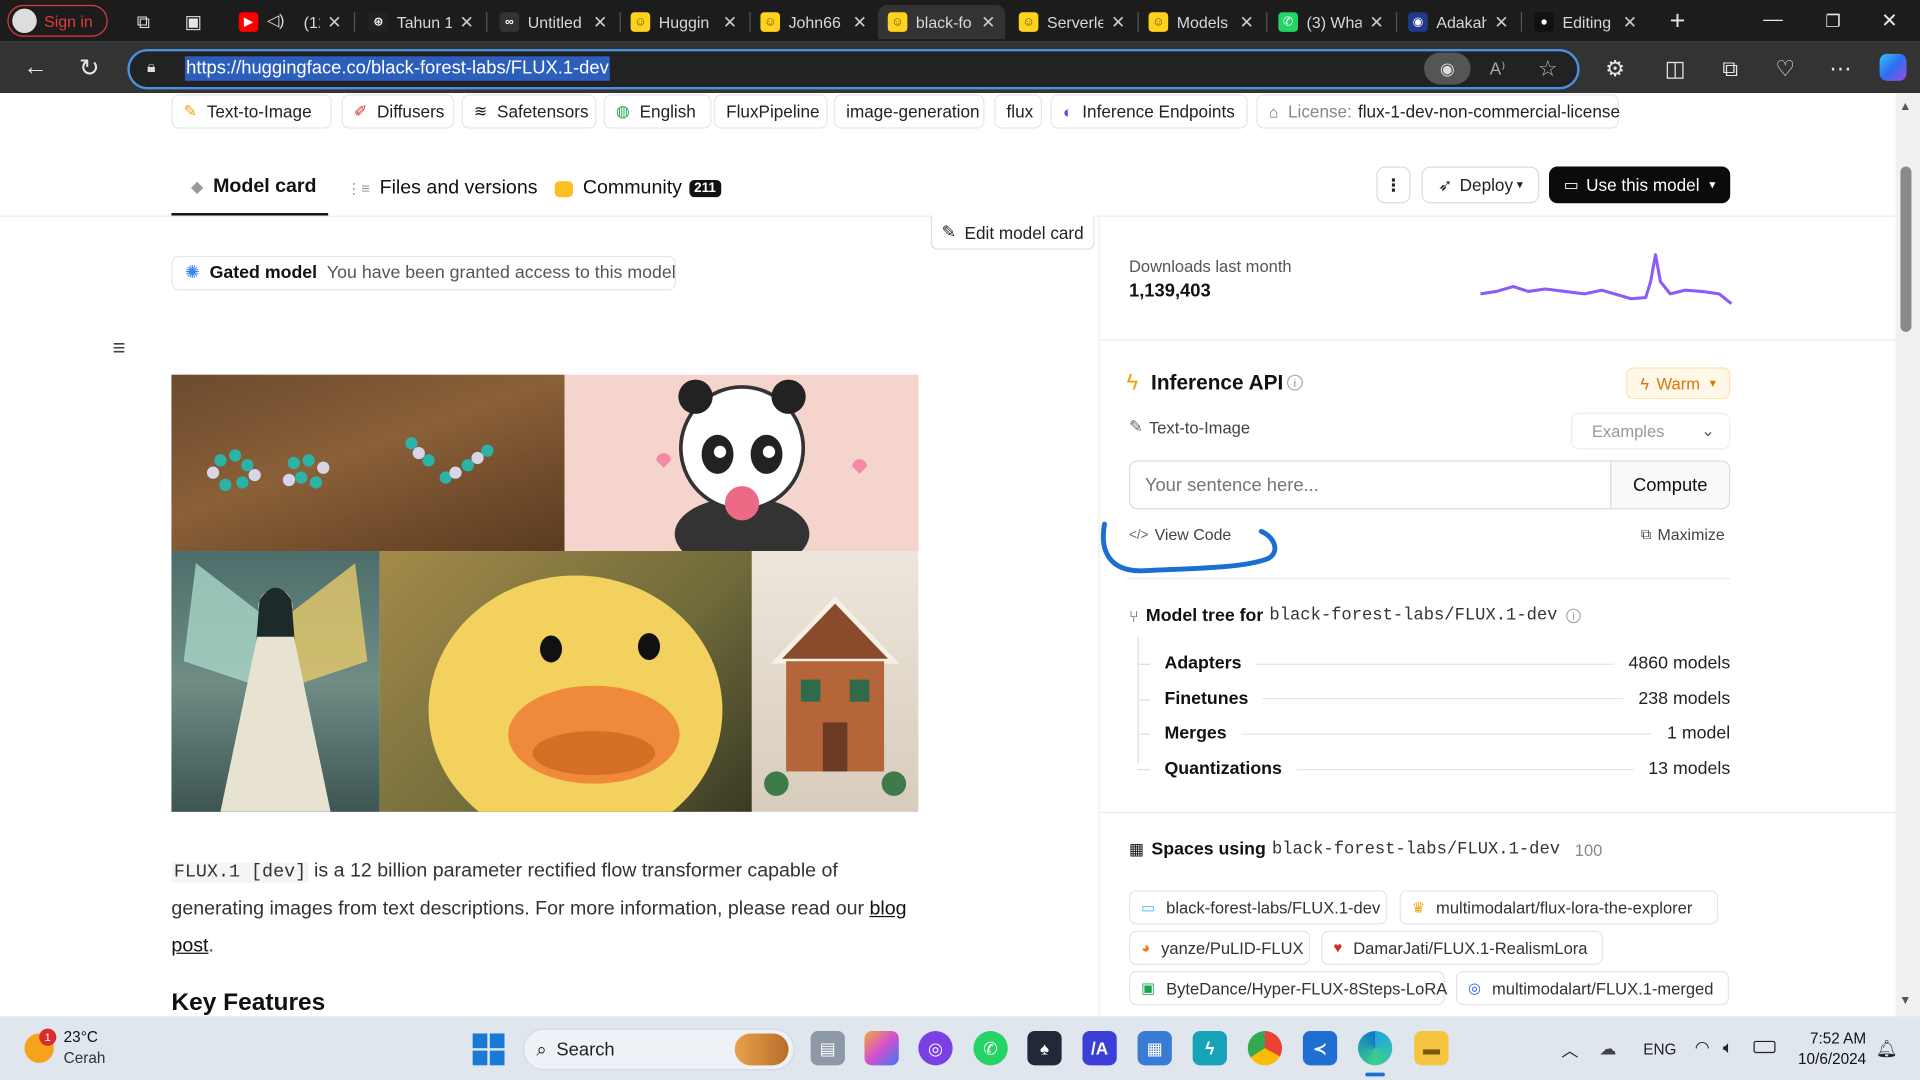 This screenshot has width=1920, height=1080. Describe the element at coordinates (827, 1048) in the screenshot. I see `task-view-icon: ▤` at that location.